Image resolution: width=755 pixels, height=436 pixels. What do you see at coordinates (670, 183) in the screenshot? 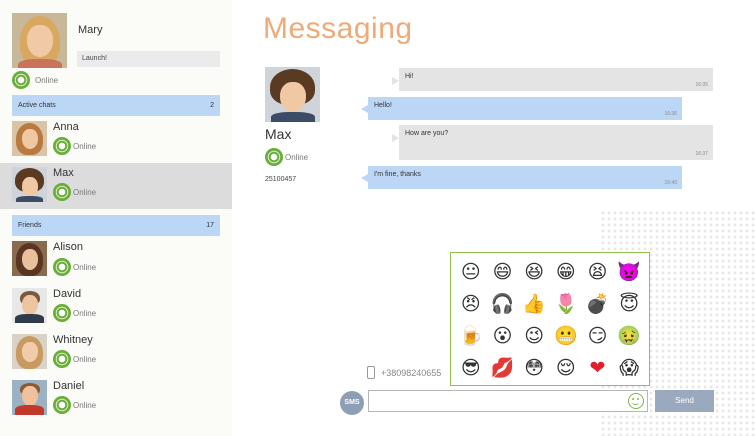
I see `message-time: 16:40` at bounding box center [670, 183].